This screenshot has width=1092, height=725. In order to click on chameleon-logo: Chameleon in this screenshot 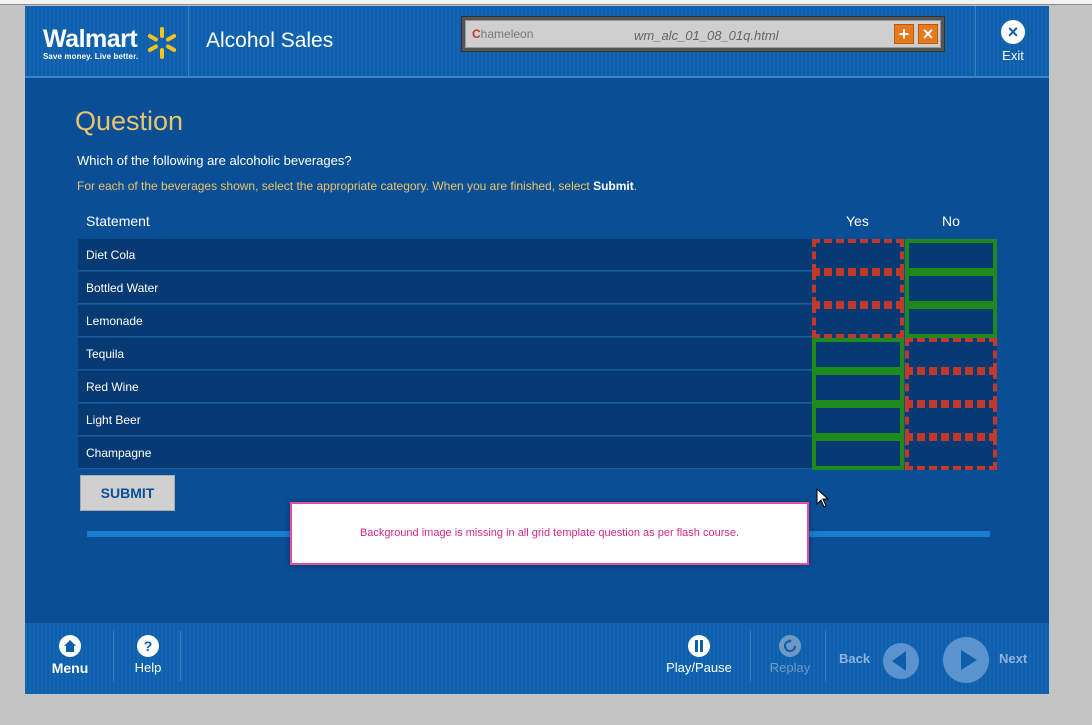, I will do `click(502, 34)`.